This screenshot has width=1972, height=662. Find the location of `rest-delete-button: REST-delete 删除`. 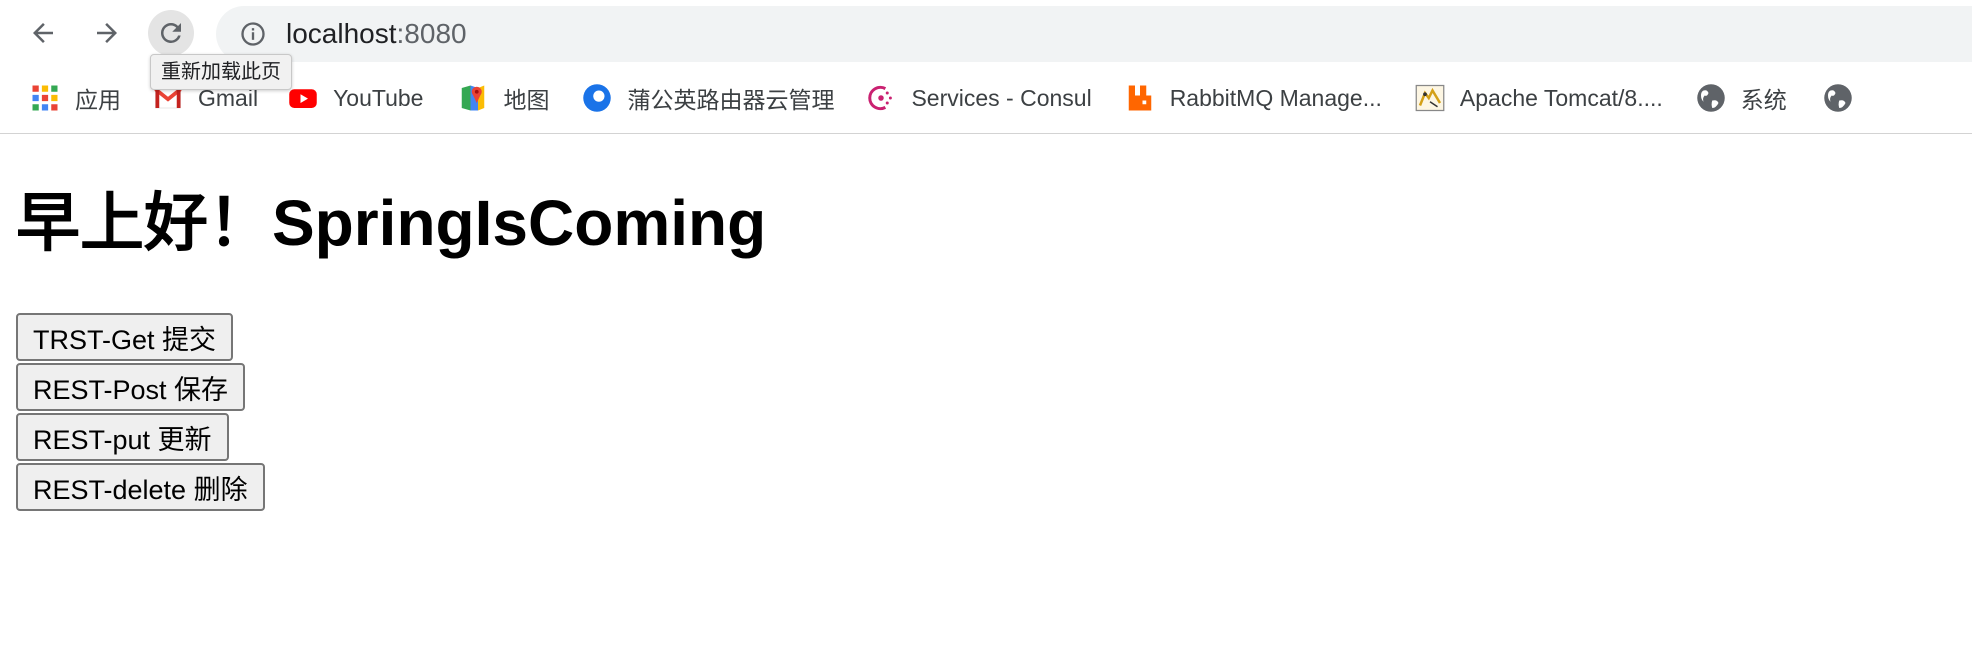

rest-delete-button: REST-delete 删除 is located at coordinates (140, 487).